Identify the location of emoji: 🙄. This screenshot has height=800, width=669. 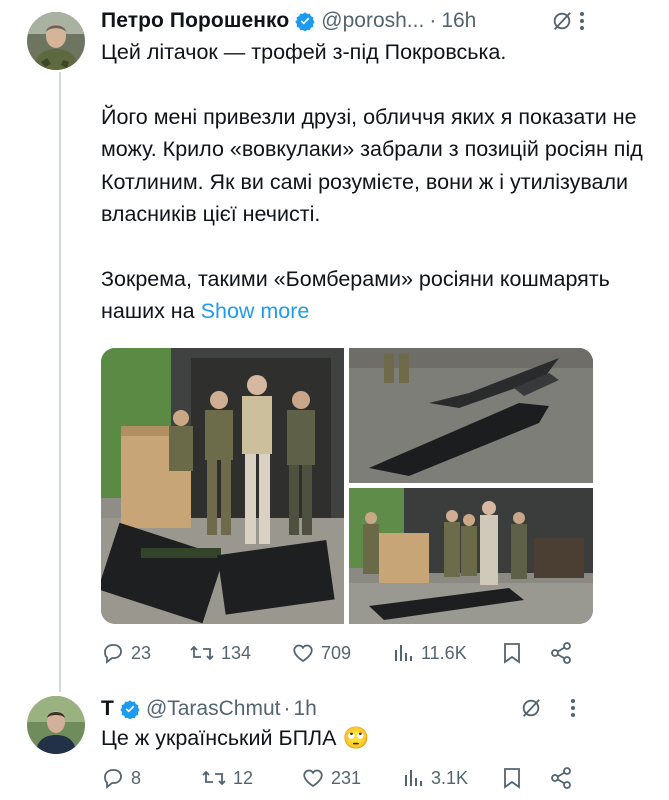
(356, 738).